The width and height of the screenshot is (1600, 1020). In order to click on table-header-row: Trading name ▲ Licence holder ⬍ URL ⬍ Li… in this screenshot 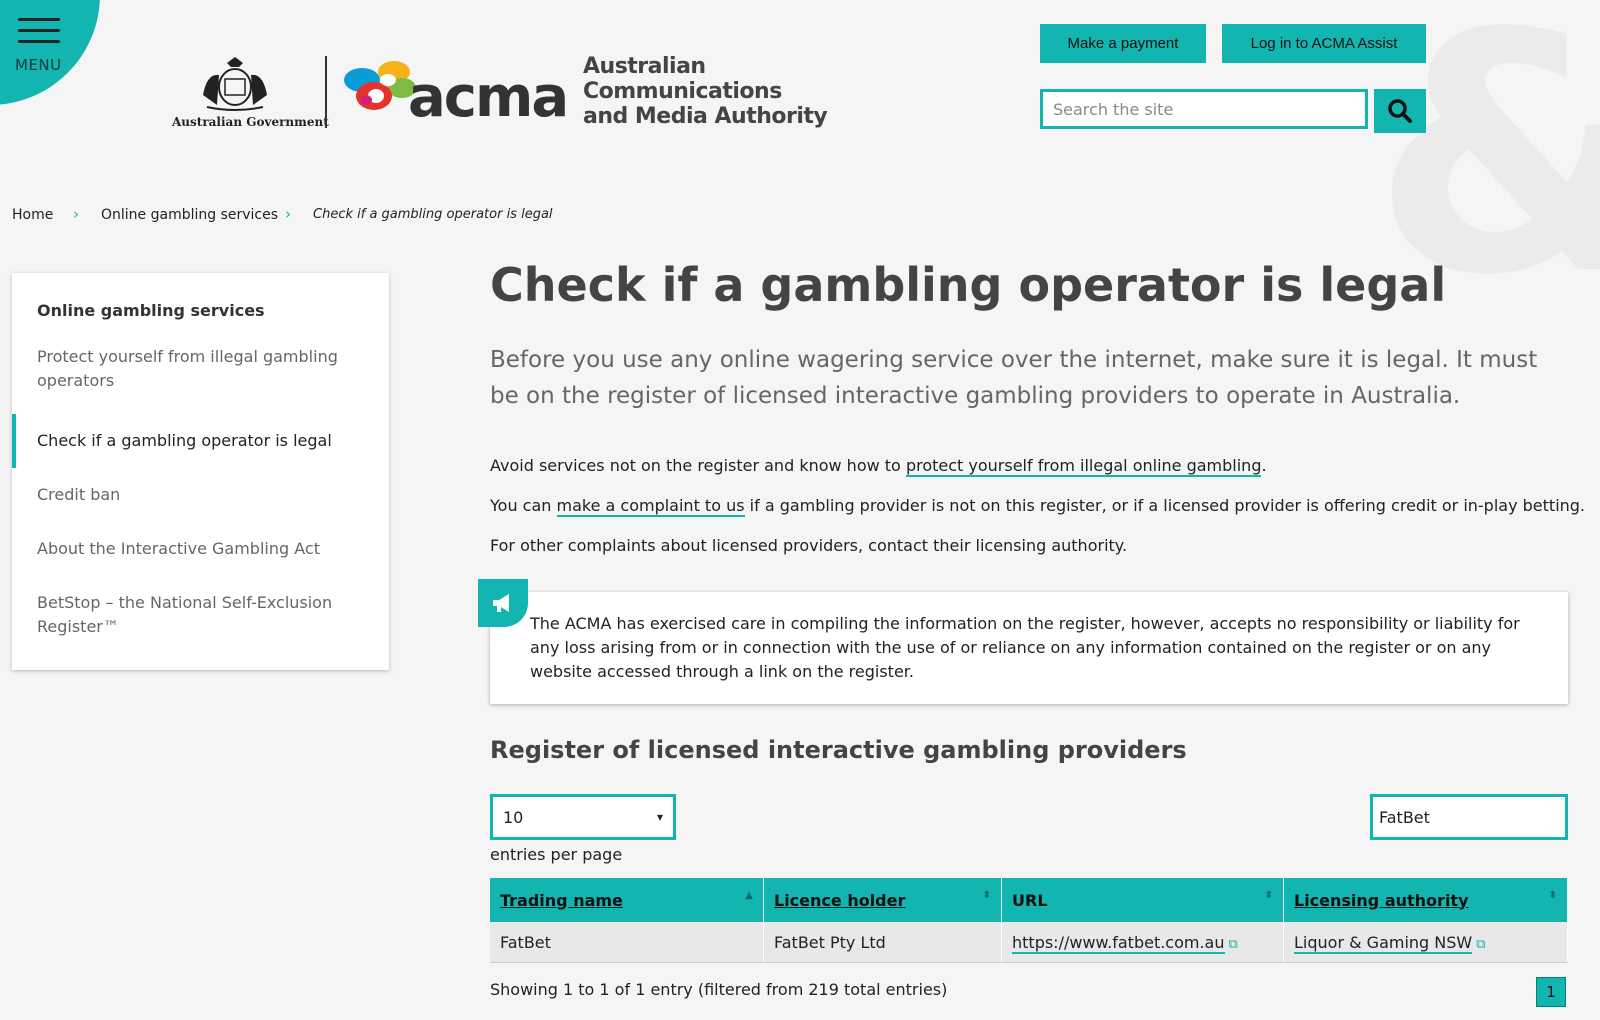, I will do `click(1029, 900)`.